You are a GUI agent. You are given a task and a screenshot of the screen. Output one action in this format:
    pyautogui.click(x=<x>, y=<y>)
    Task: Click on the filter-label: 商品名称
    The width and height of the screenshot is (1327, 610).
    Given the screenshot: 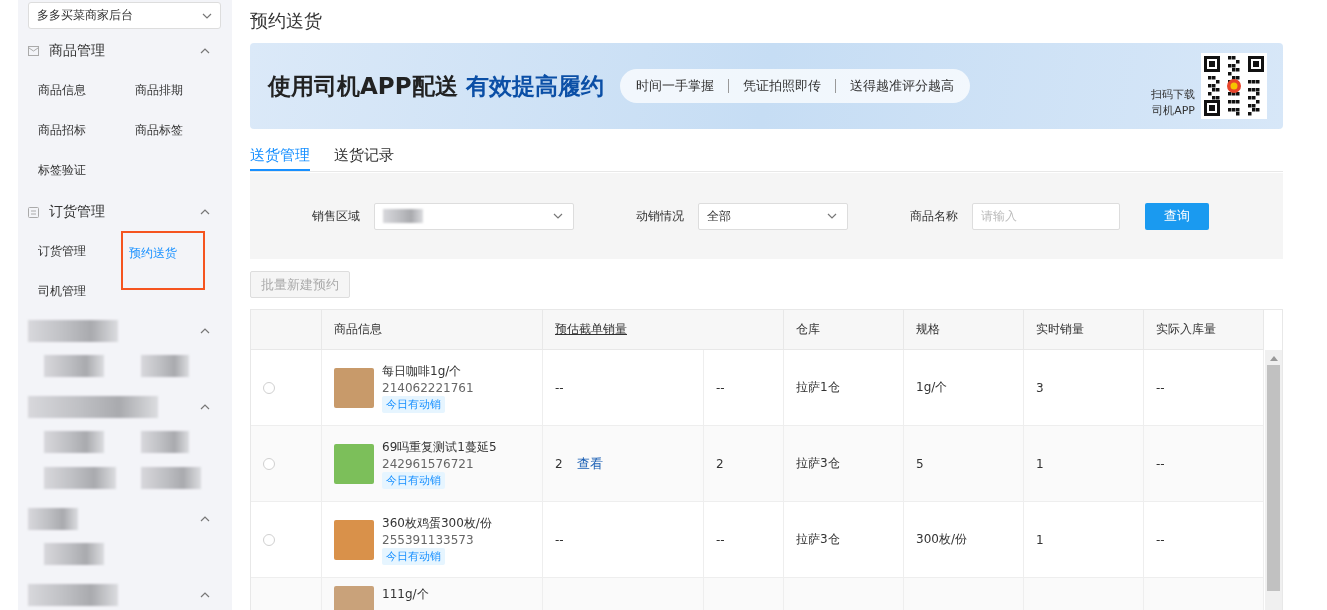 What is the action you would take?
    pyautogui.click(x=934, y=216)
    